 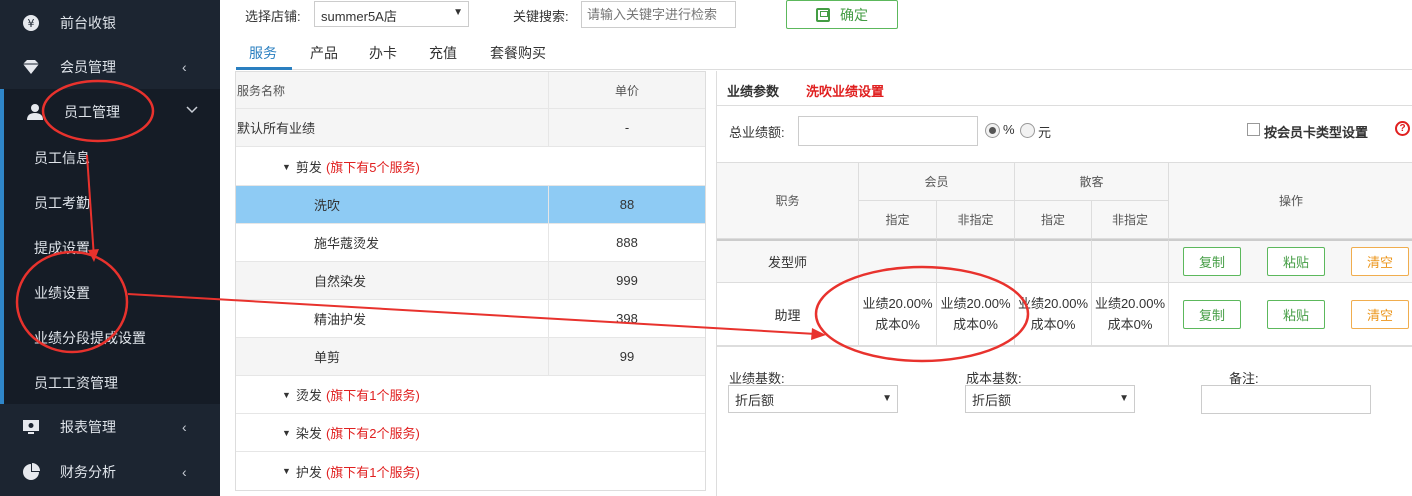 I want to click on header-guest: 散客, so click(x=1092, y=182).